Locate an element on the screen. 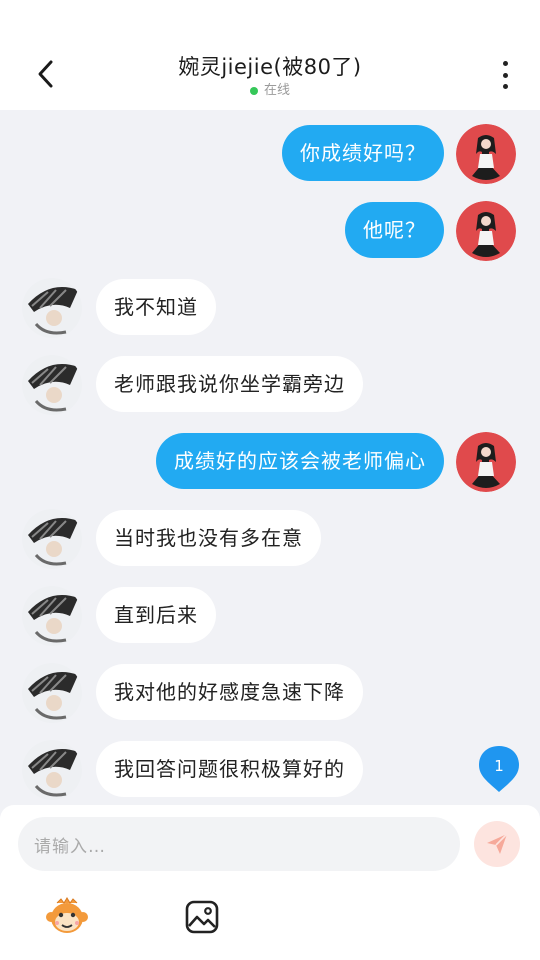  message-row: 成绩好的应该会被老师偏心 is located at coordinates (270, 463).